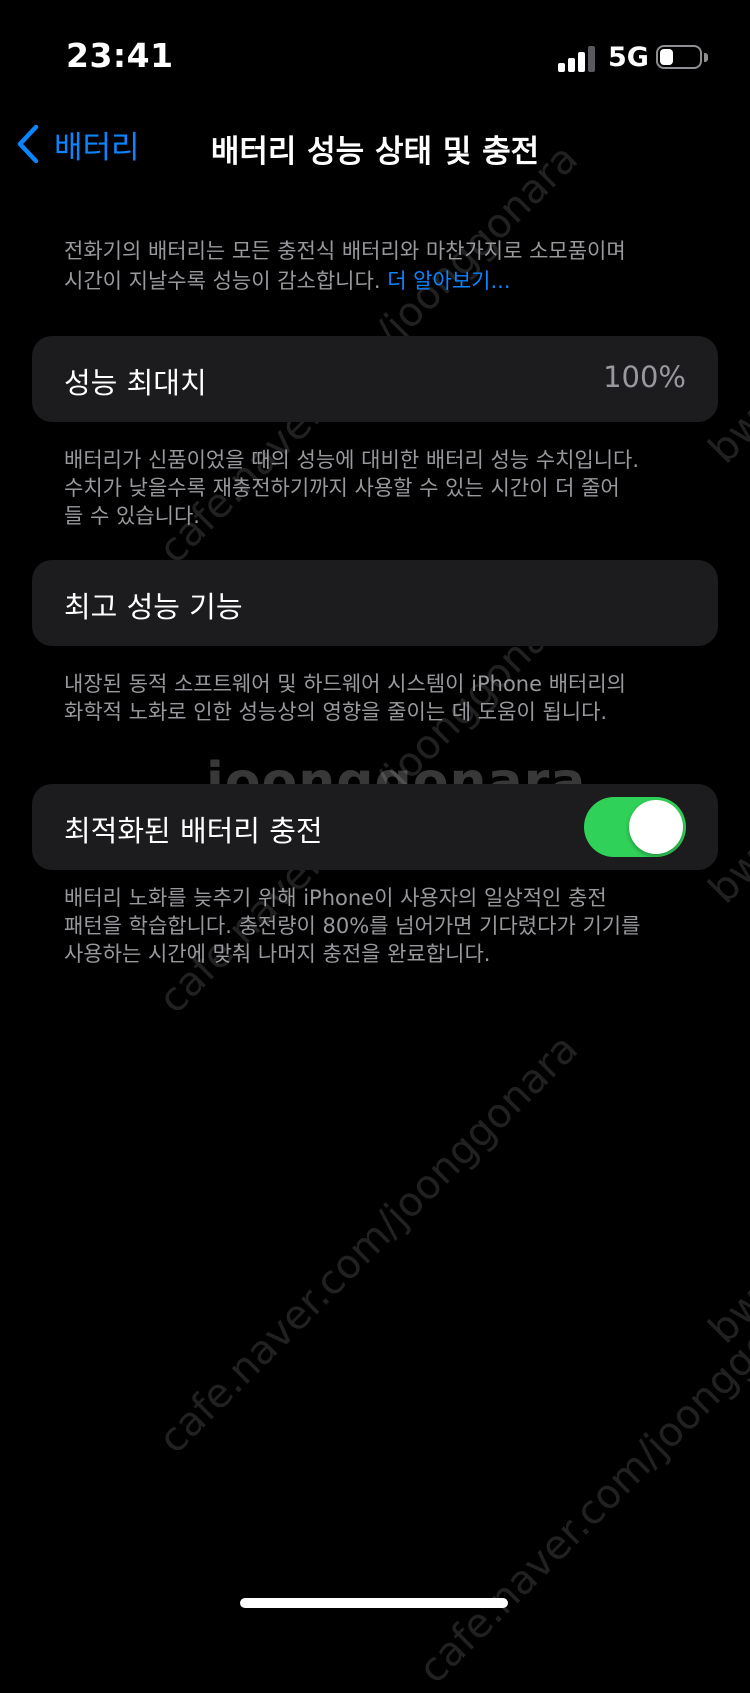 This screenshot has width=750, height=1693. What do you see at coordinates (277, 954) in the screenshot?
I see `footnote-line: 사용하는 시간에 맞춰 나머지 충전을 완료합니다.` at bounding box center [277, 954].